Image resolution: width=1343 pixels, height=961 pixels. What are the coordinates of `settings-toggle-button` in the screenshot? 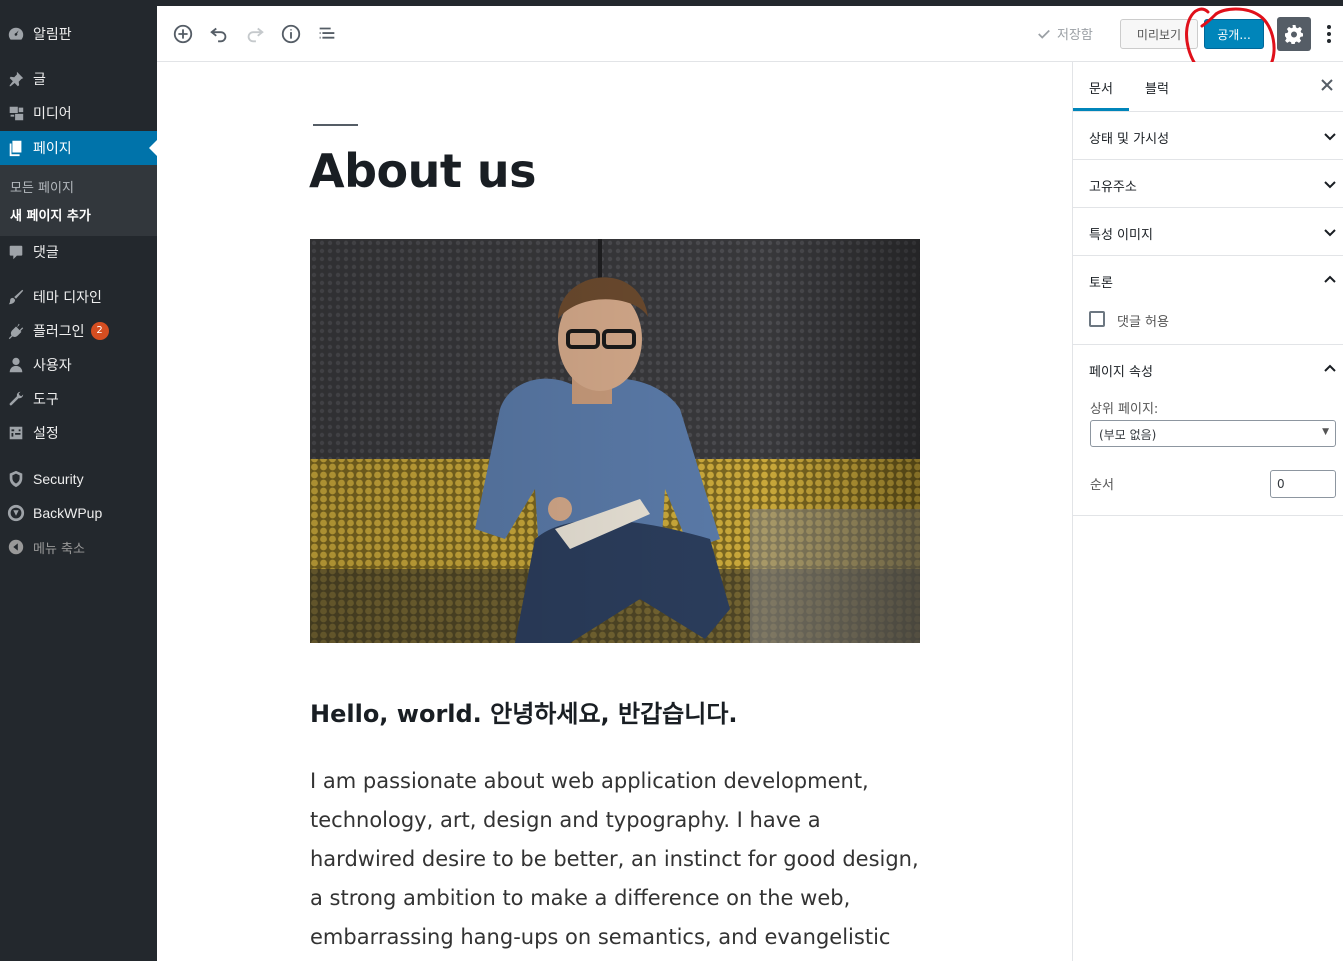 It's located at (1294, 34).